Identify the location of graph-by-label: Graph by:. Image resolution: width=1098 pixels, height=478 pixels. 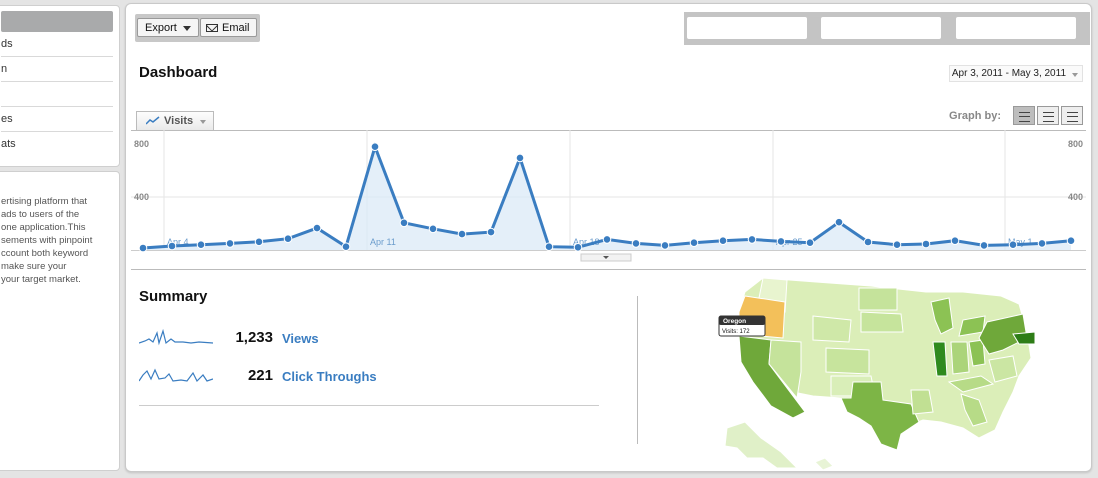
(975, 116).